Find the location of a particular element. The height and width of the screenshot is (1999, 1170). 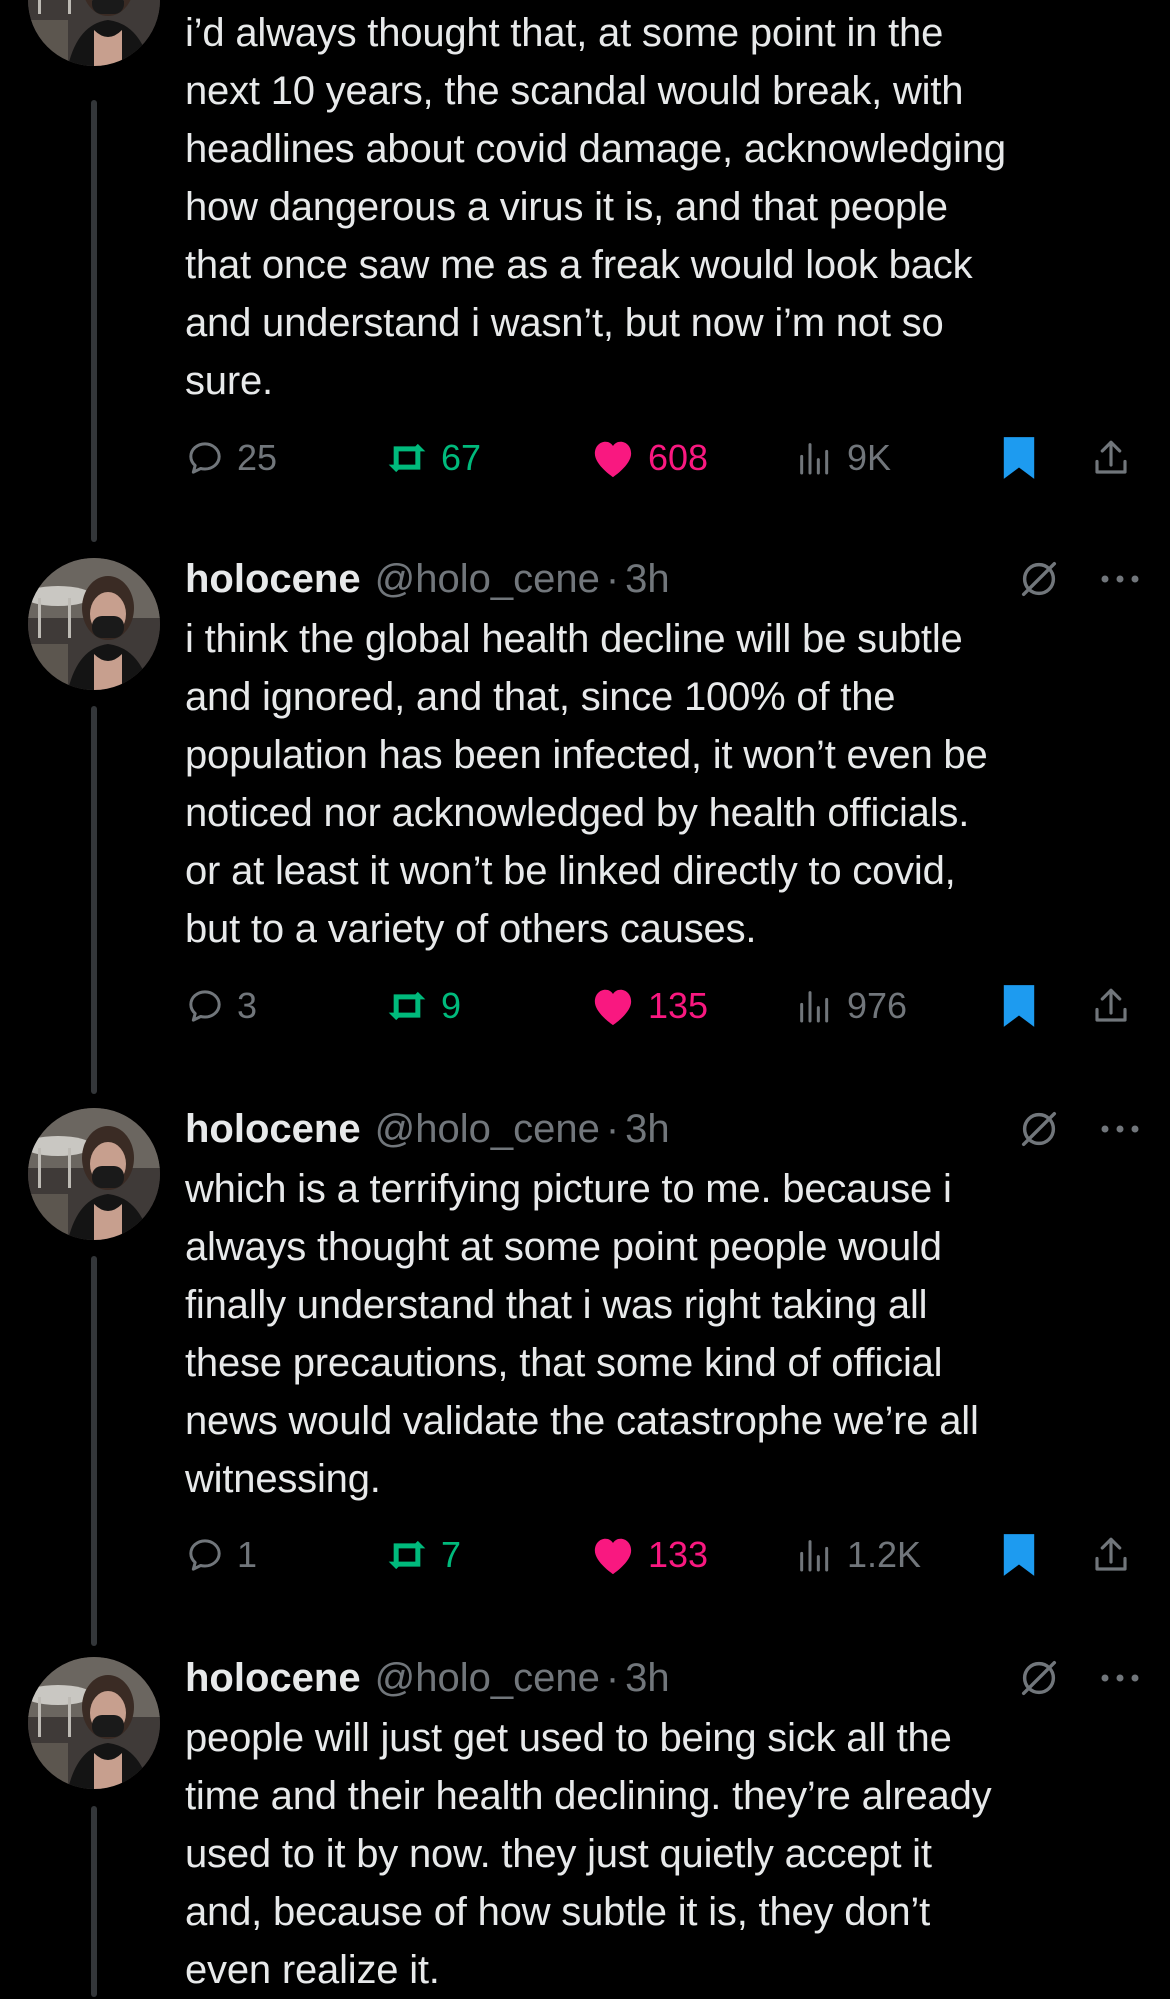

views-count: 9K is located at coordinates (869, 457).